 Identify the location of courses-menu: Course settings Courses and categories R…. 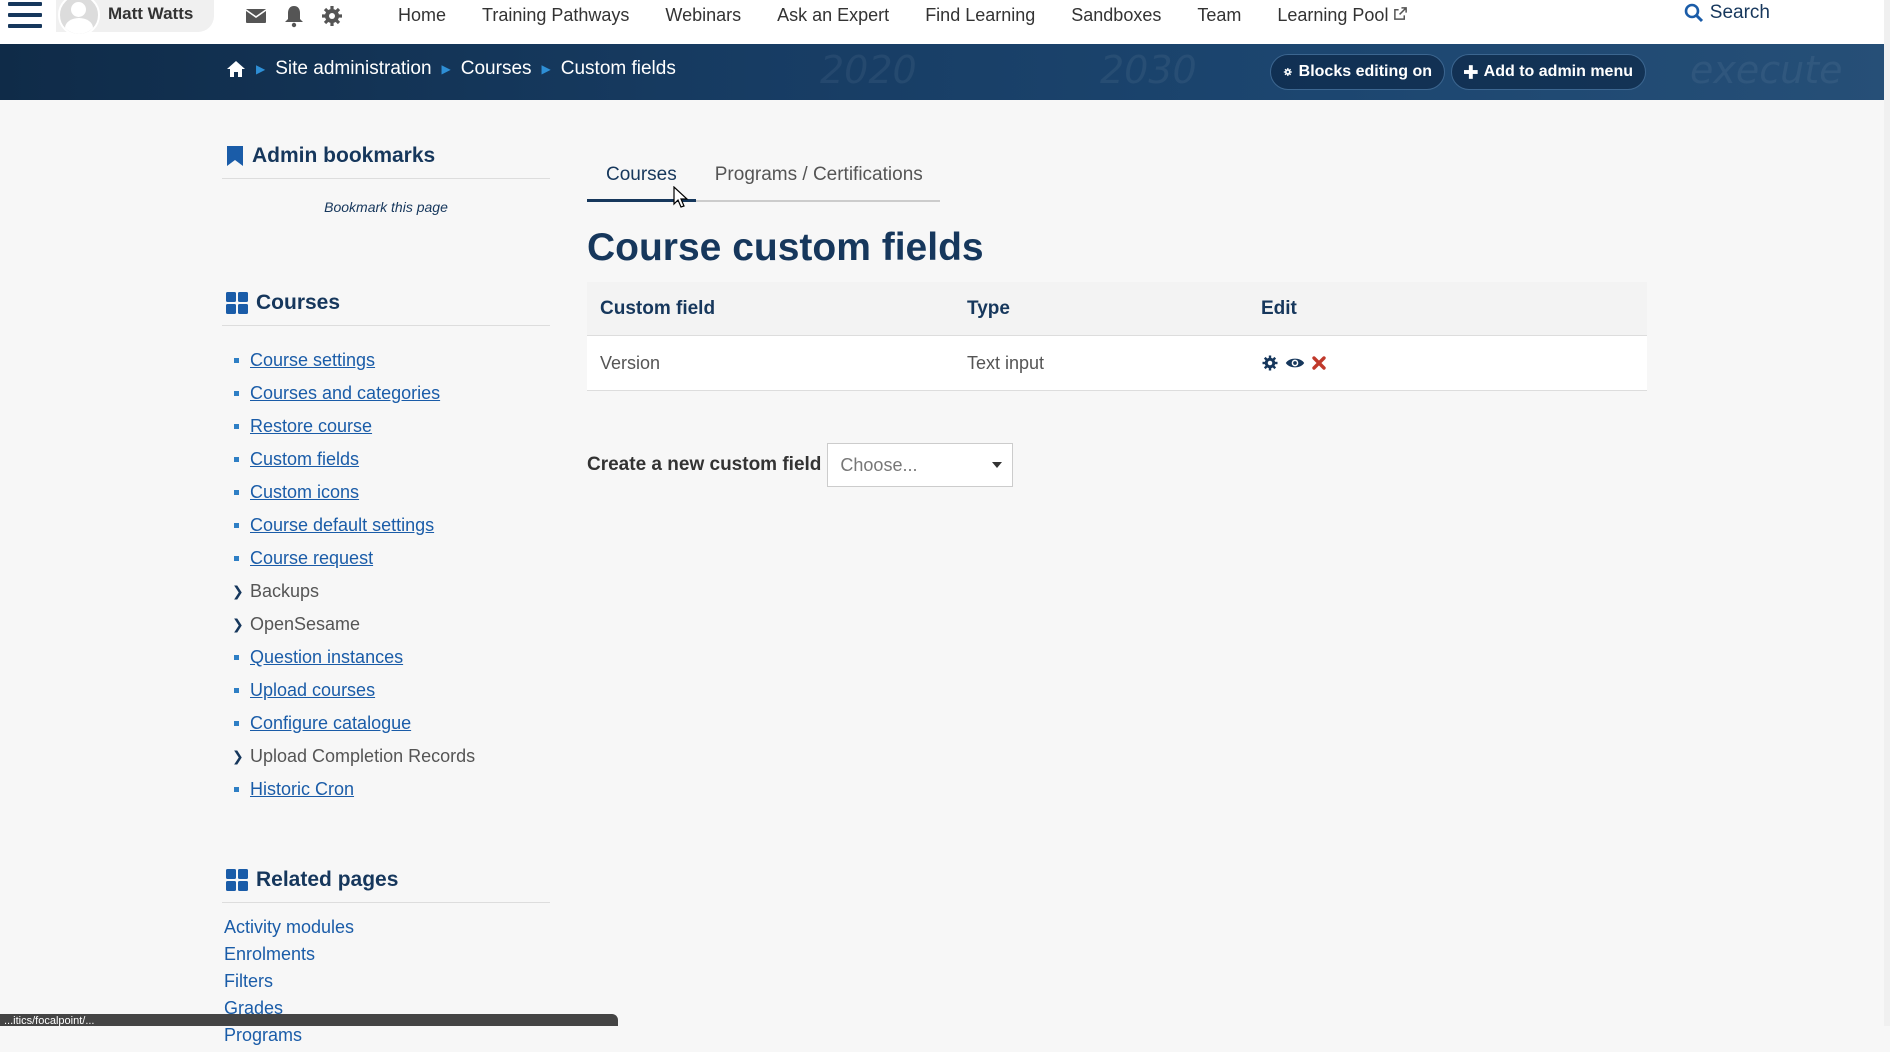
(386, 575).